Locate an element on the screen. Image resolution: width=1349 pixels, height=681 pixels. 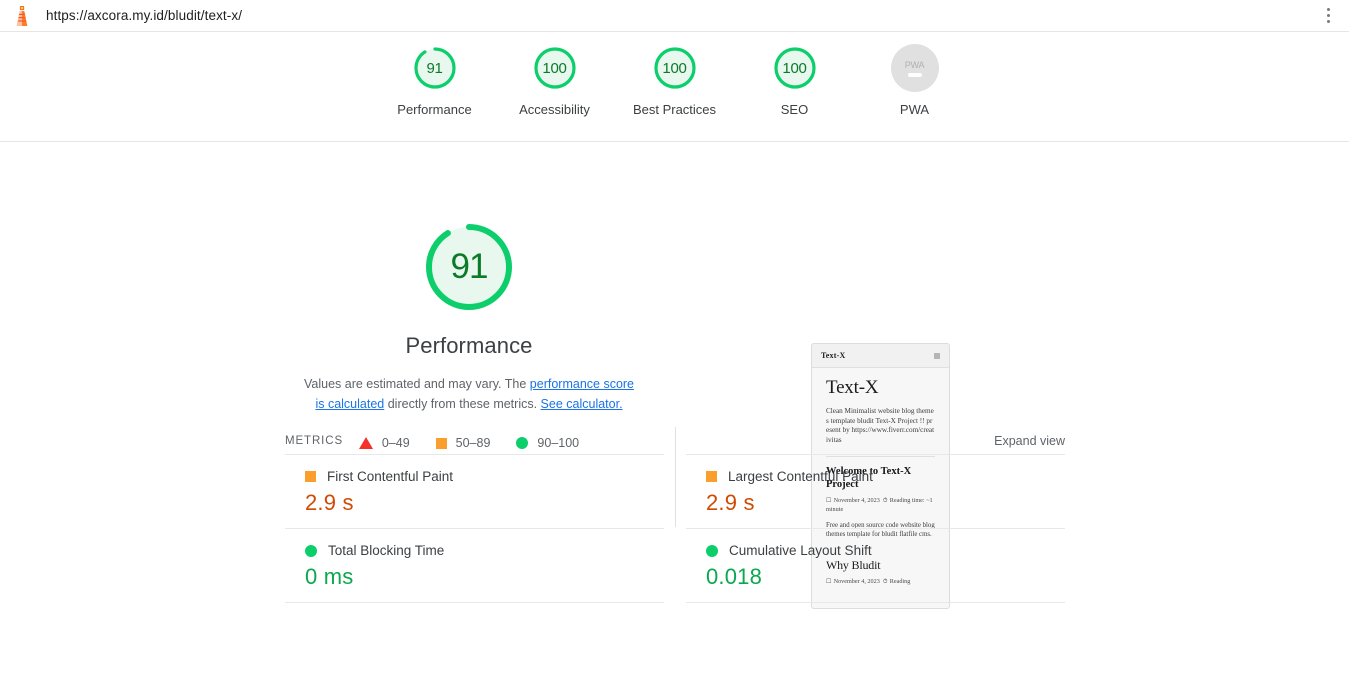
score-gauge-best-practices: 100 Best Practices is located at coordinates (675, 80).